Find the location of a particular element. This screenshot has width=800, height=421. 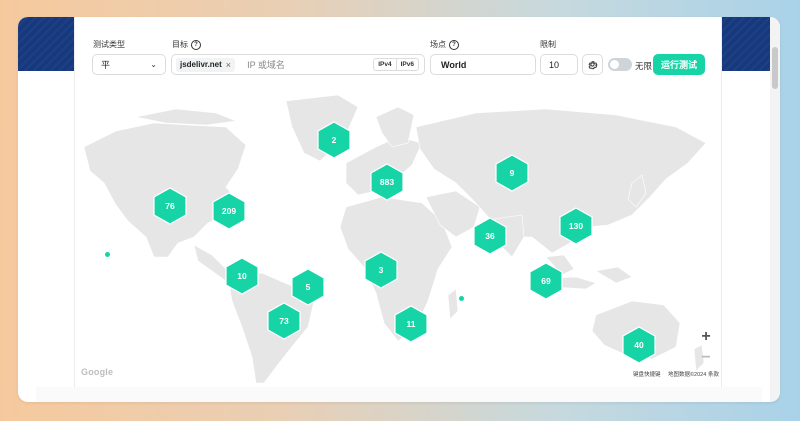

map-cluster: 2 is located at coordinates (334, 140).